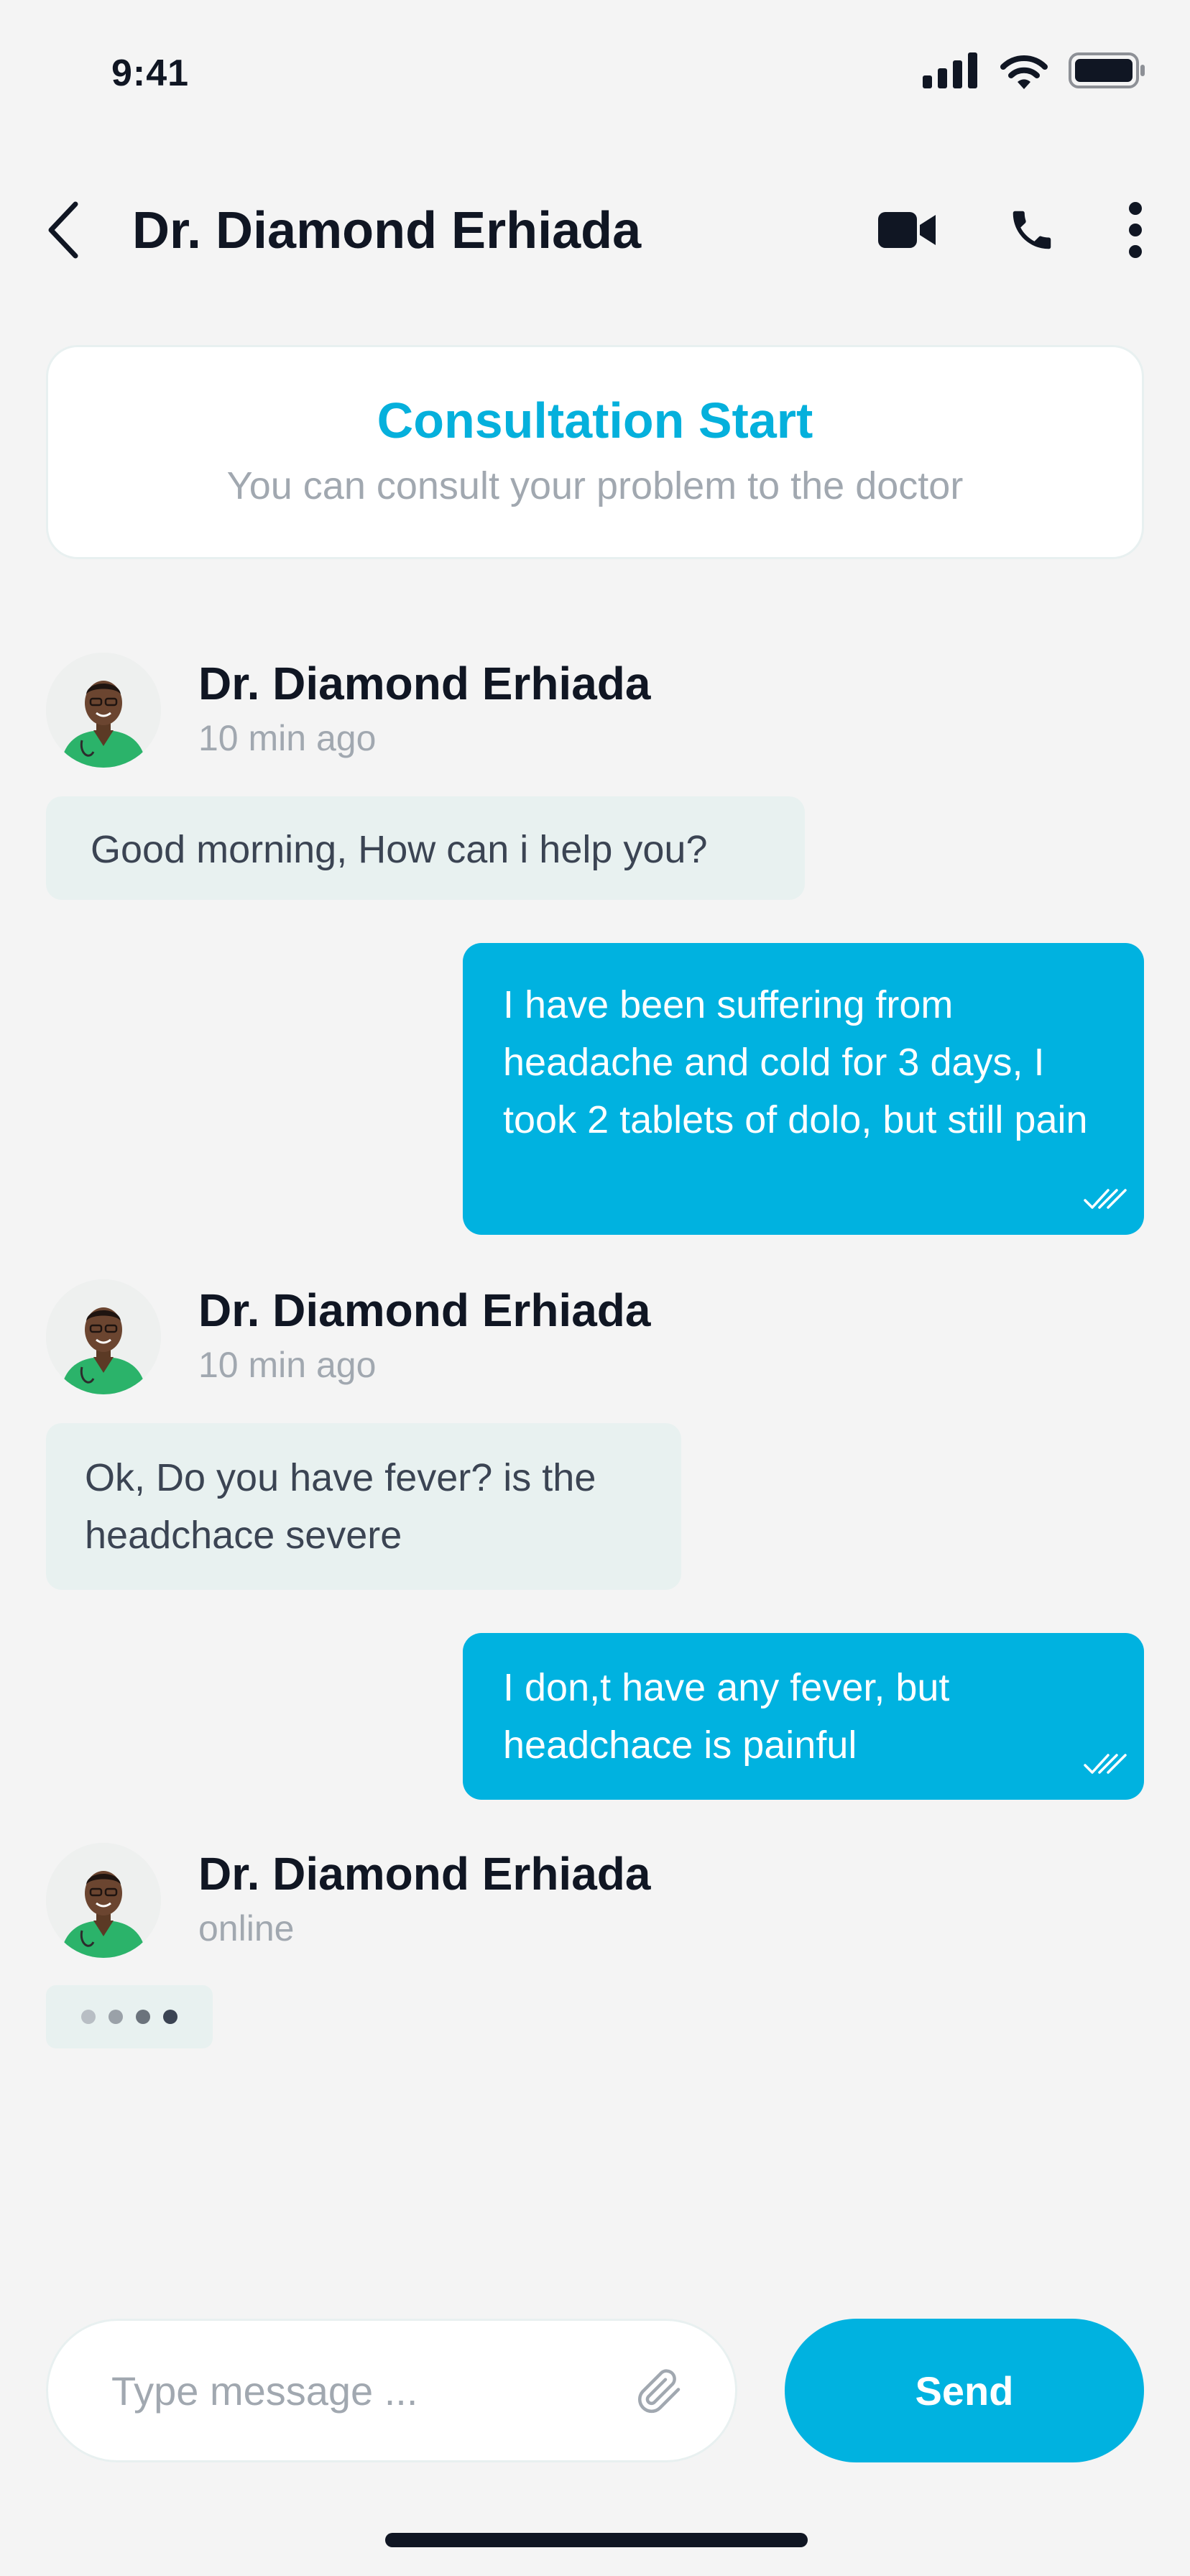 This screenshot has height=2576, width=1190. I want to click on paperclip-icon, so click(659, 2390).